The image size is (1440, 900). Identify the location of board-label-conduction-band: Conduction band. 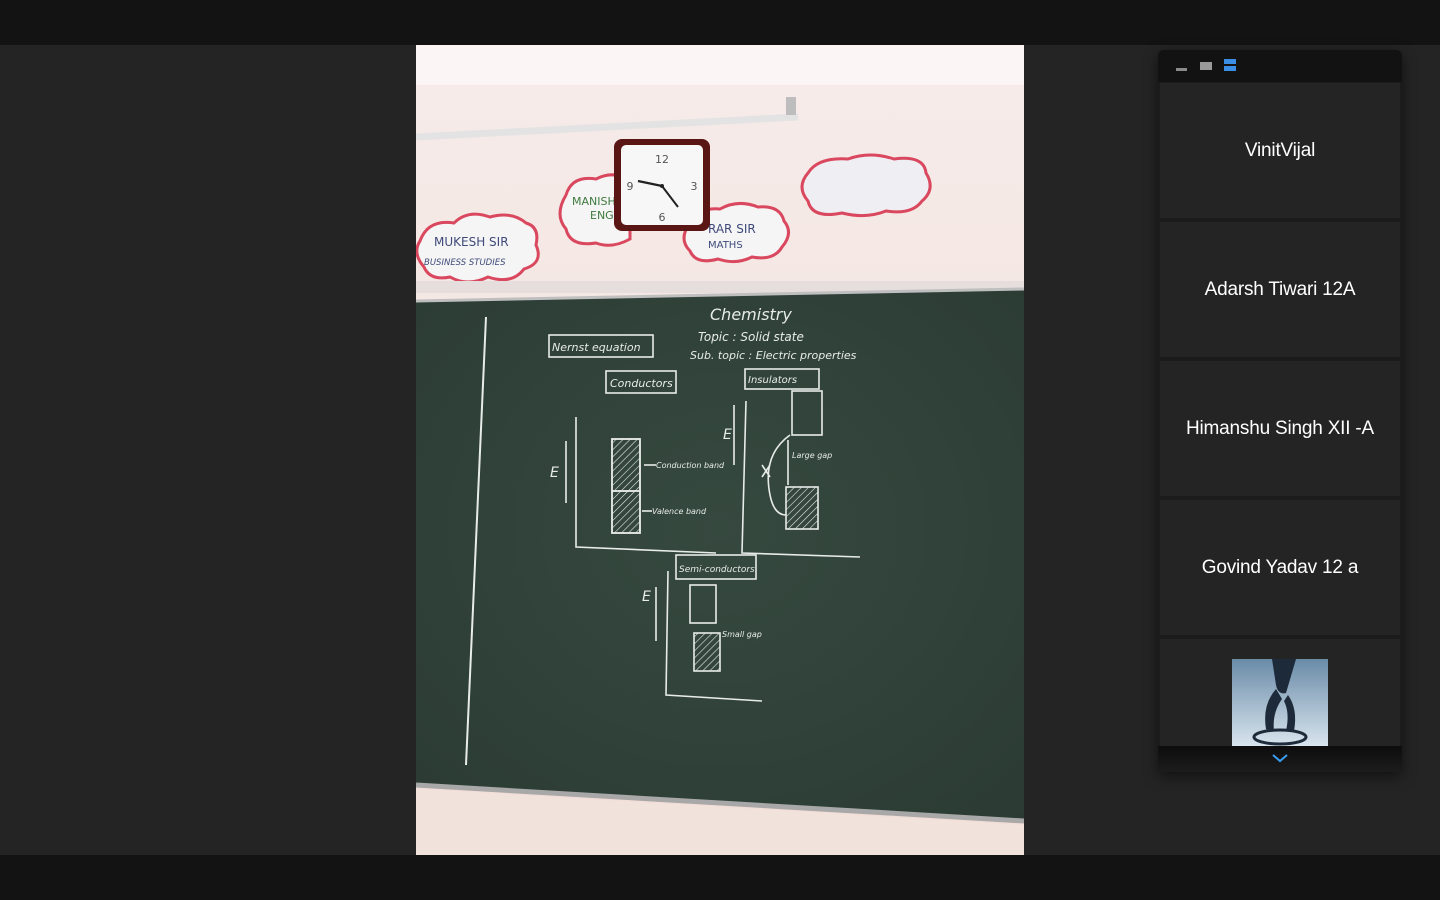
(690, 465).